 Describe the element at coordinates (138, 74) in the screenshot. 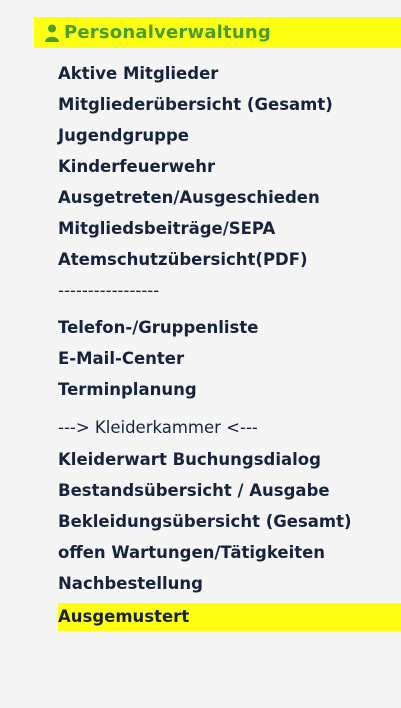

I see `menu-item-aktive-mitglieder: Aktive Mitglieder` at that location.